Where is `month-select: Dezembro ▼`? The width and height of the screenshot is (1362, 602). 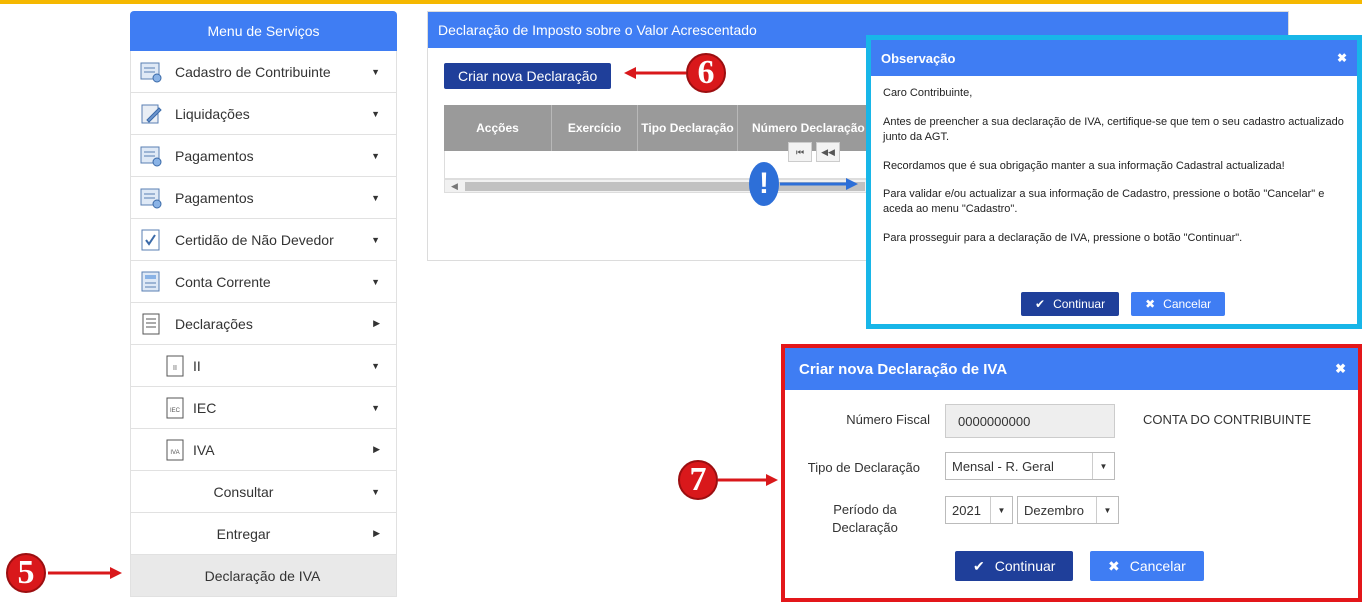 month-select: Dezembro ▼ is located at coordinates (1068, 510).